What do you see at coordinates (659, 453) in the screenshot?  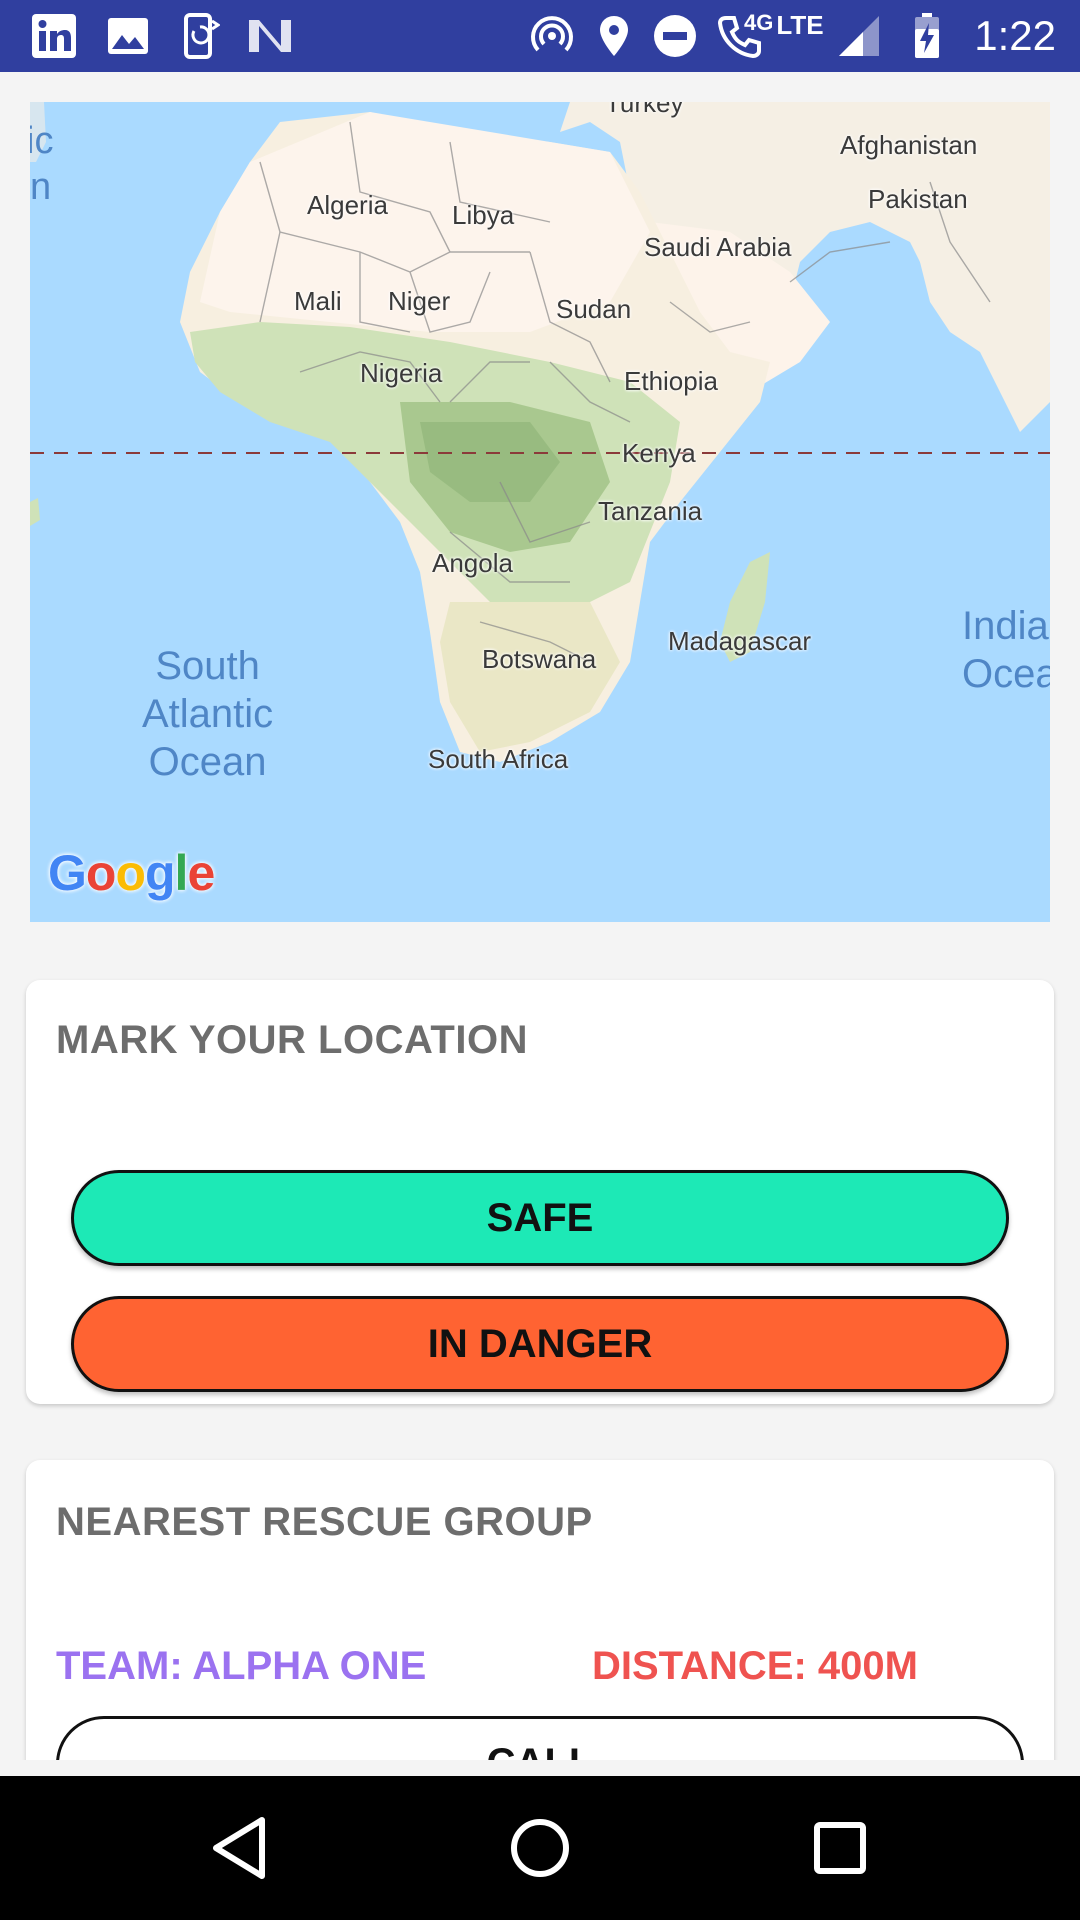 I see `map-label-kenya: Kenya` at bounding box center [659, 453].